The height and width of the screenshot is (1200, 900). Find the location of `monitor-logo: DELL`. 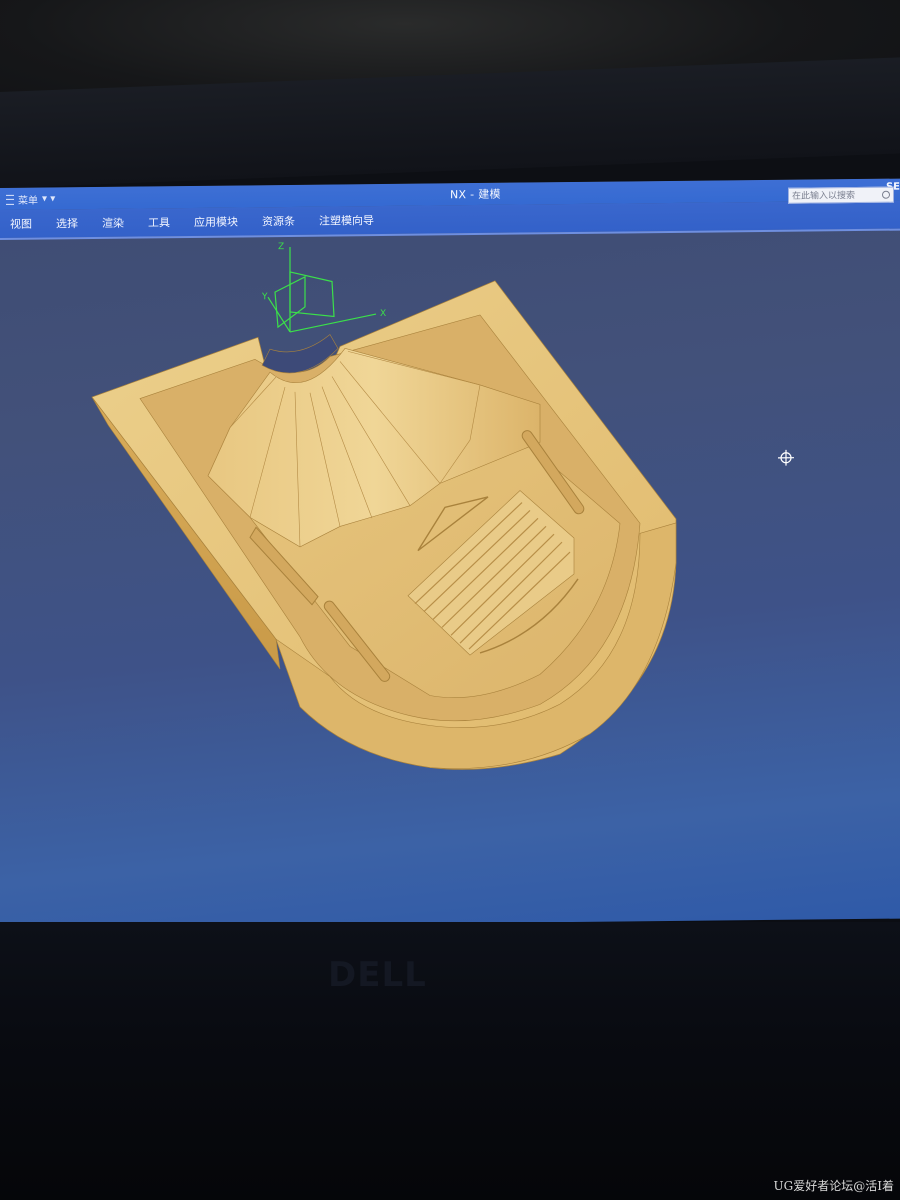

monitor-logo: DELL is located at coordinates (377, 975).